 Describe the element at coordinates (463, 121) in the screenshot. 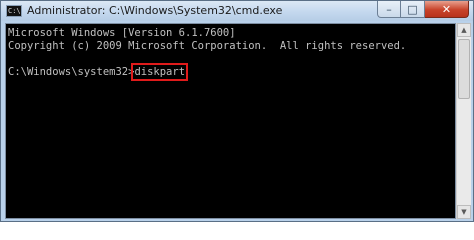

I see `vertical-scrollbar: ▲ ▼` at that location.